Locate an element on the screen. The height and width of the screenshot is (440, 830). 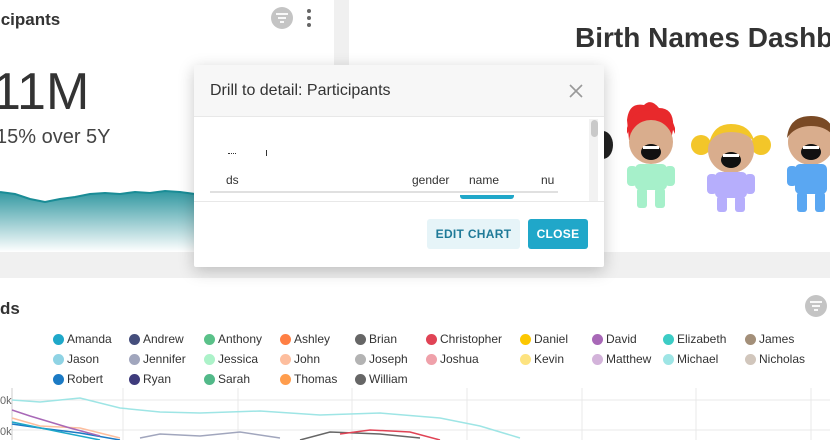
legend-item: Elizabeth is located at coordinates (694, 339).